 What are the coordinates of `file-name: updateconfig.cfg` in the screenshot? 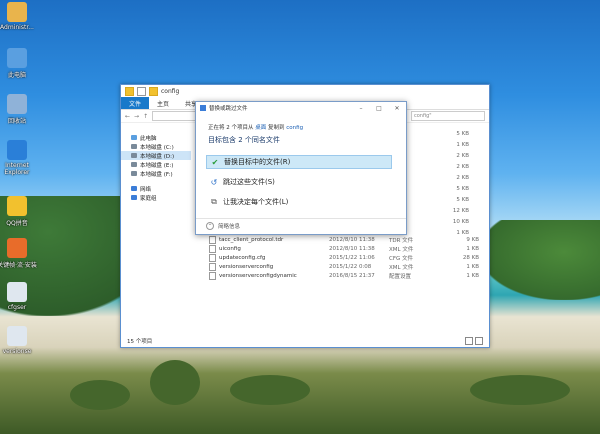 It's located at (242, 257).